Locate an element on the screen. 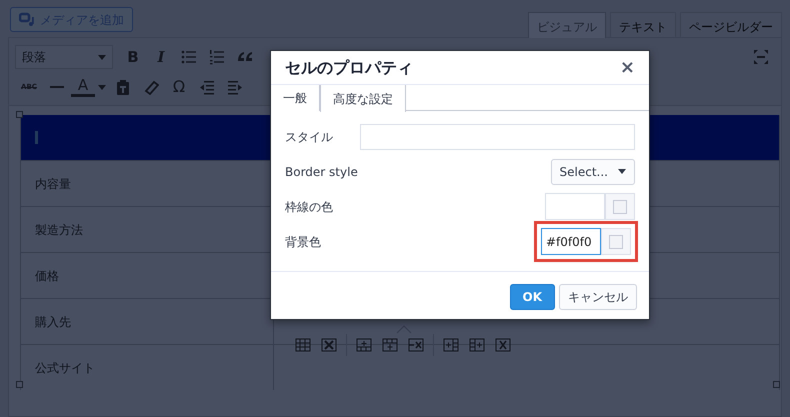  special-character-button: Ω is located at coordinates (179, 87).